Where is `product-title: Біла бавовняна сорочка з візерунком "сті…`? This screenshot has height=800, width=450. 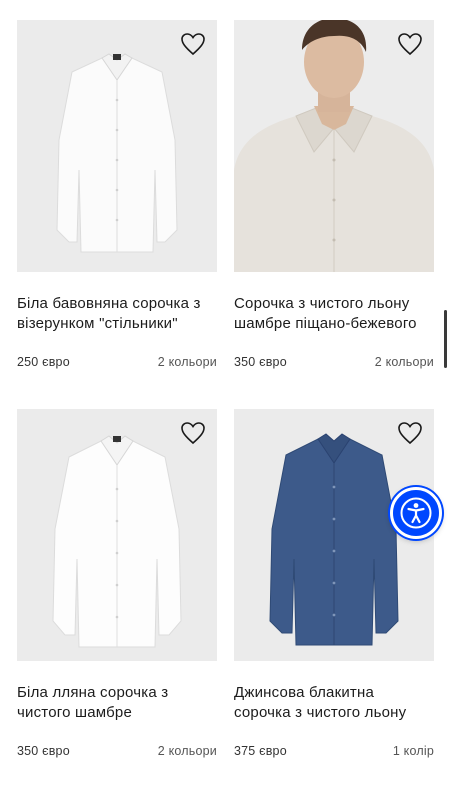
product-title: Біла бавовняна сорочка з візерунком "сті… is located at coordinates (117, 316).